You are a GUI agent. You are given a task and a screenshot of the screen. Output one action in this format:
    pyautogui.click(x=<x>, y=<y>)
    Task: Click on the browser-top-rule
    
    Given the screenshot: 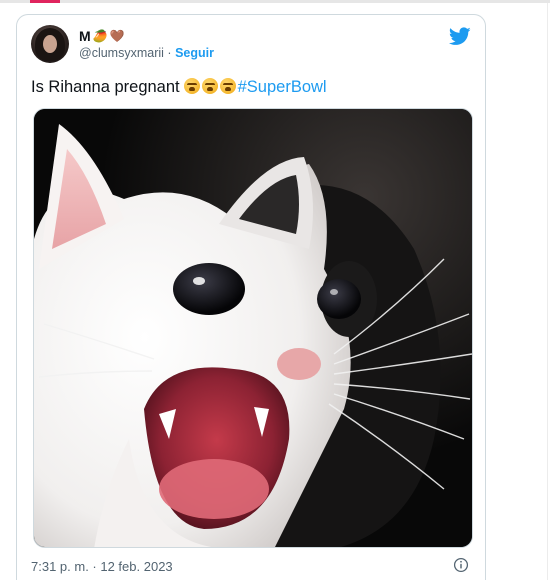 What is the action you would take?
    pyautogui.click(x=275, y=1)
    